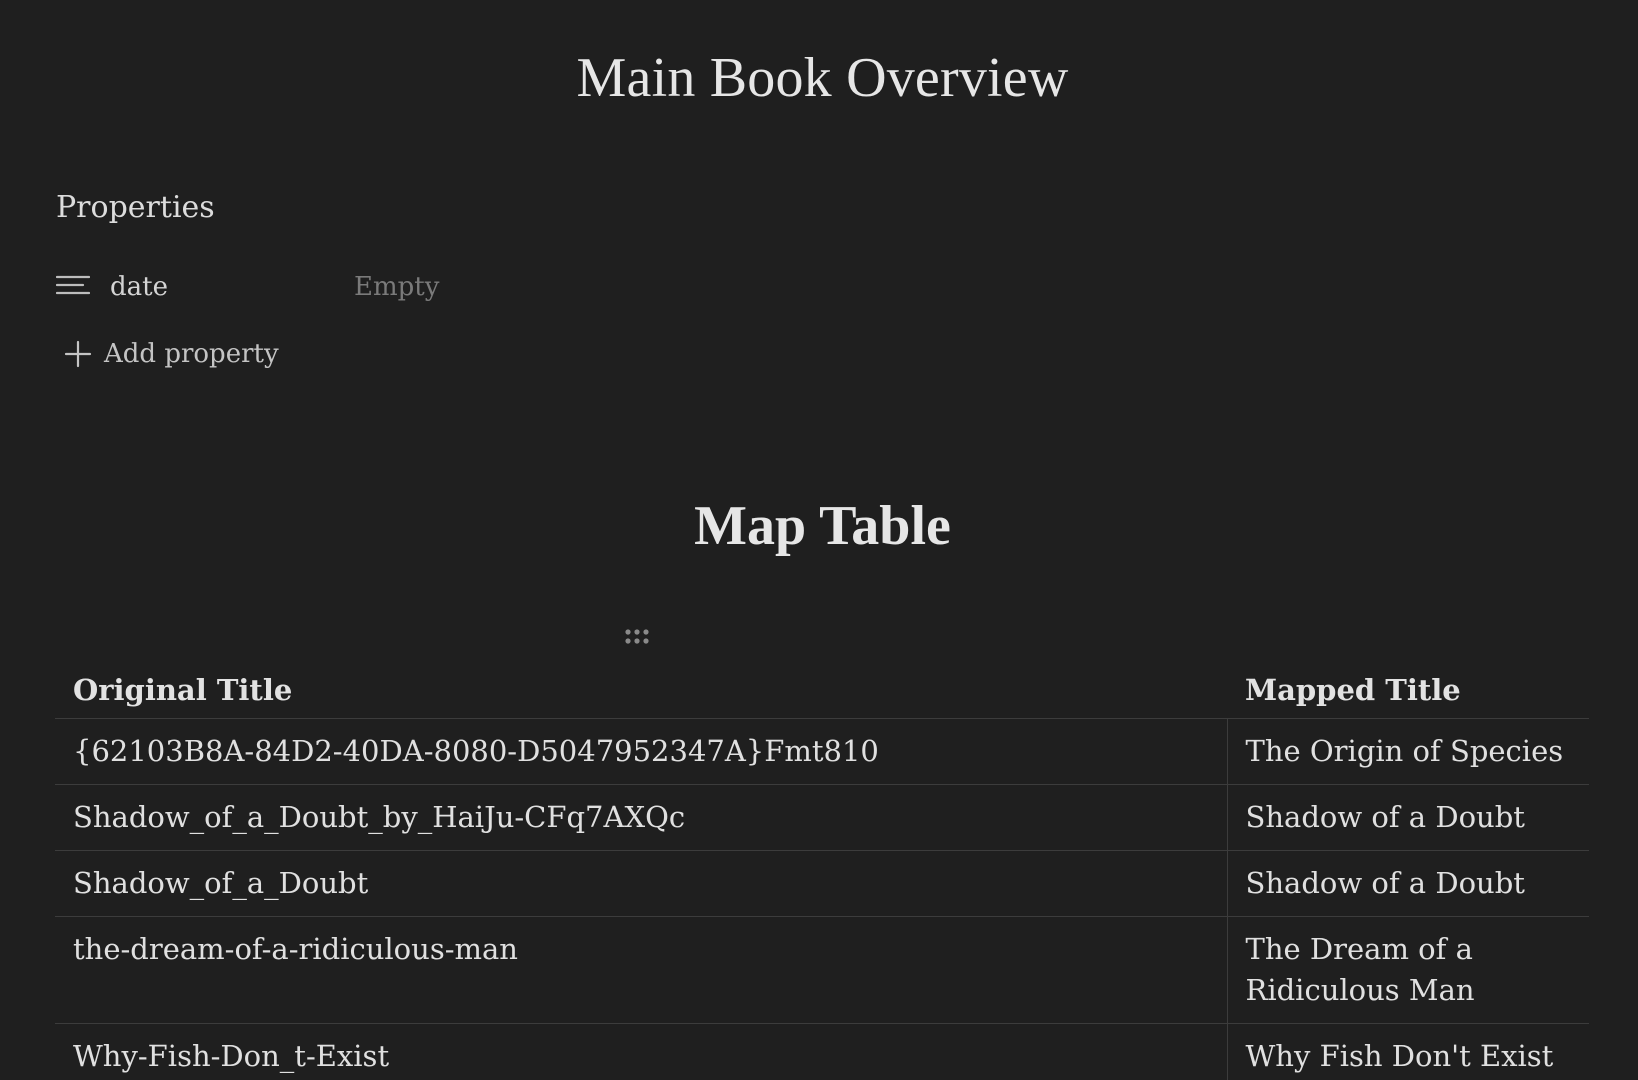  Describe the element at coordinates (191, 354) in the screenshot. I see `add-property-label: Add property` at that location.